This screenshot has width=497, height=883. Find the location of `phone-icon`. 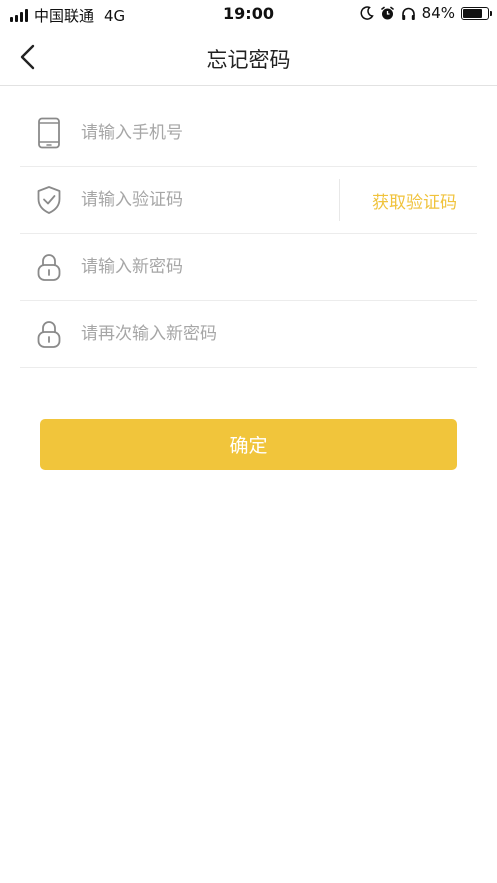

phone-icon is located at coordinates (49, 133).